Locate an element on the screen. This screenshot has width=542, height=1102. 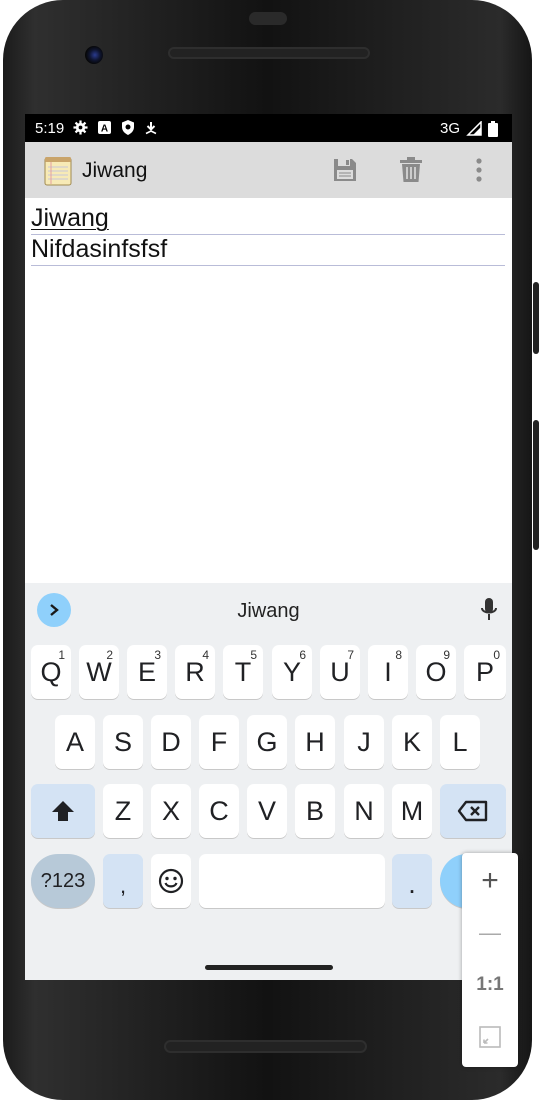
a-badge-icon: A is located at coordinates (104, 127).